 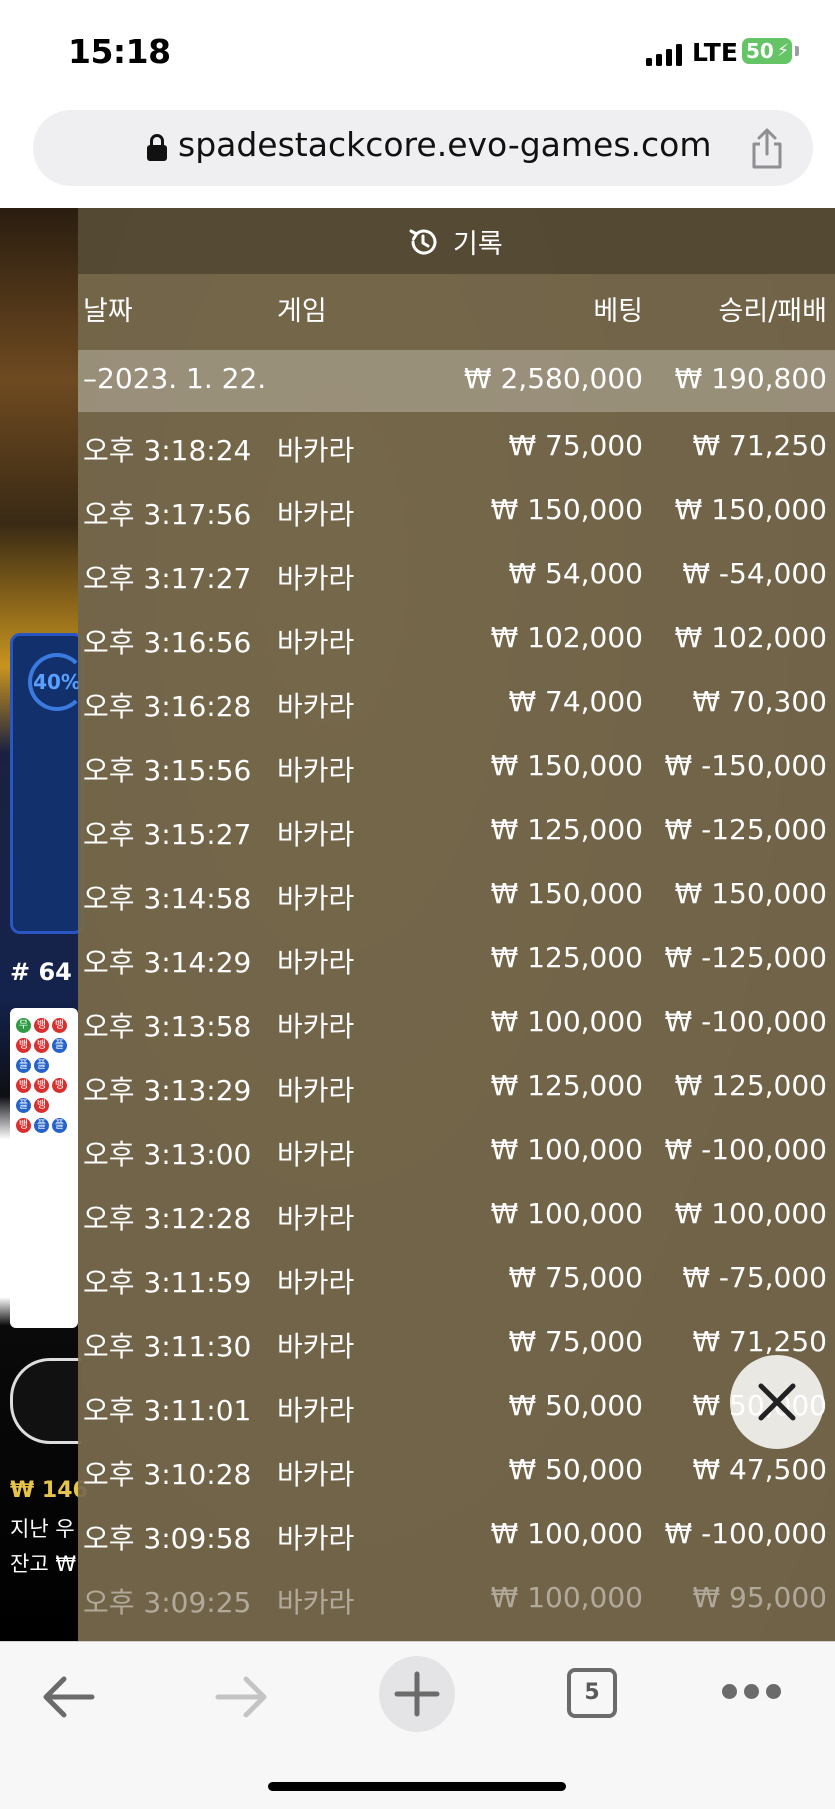 I want to click on close-icon, so click(x=777, y=1402).